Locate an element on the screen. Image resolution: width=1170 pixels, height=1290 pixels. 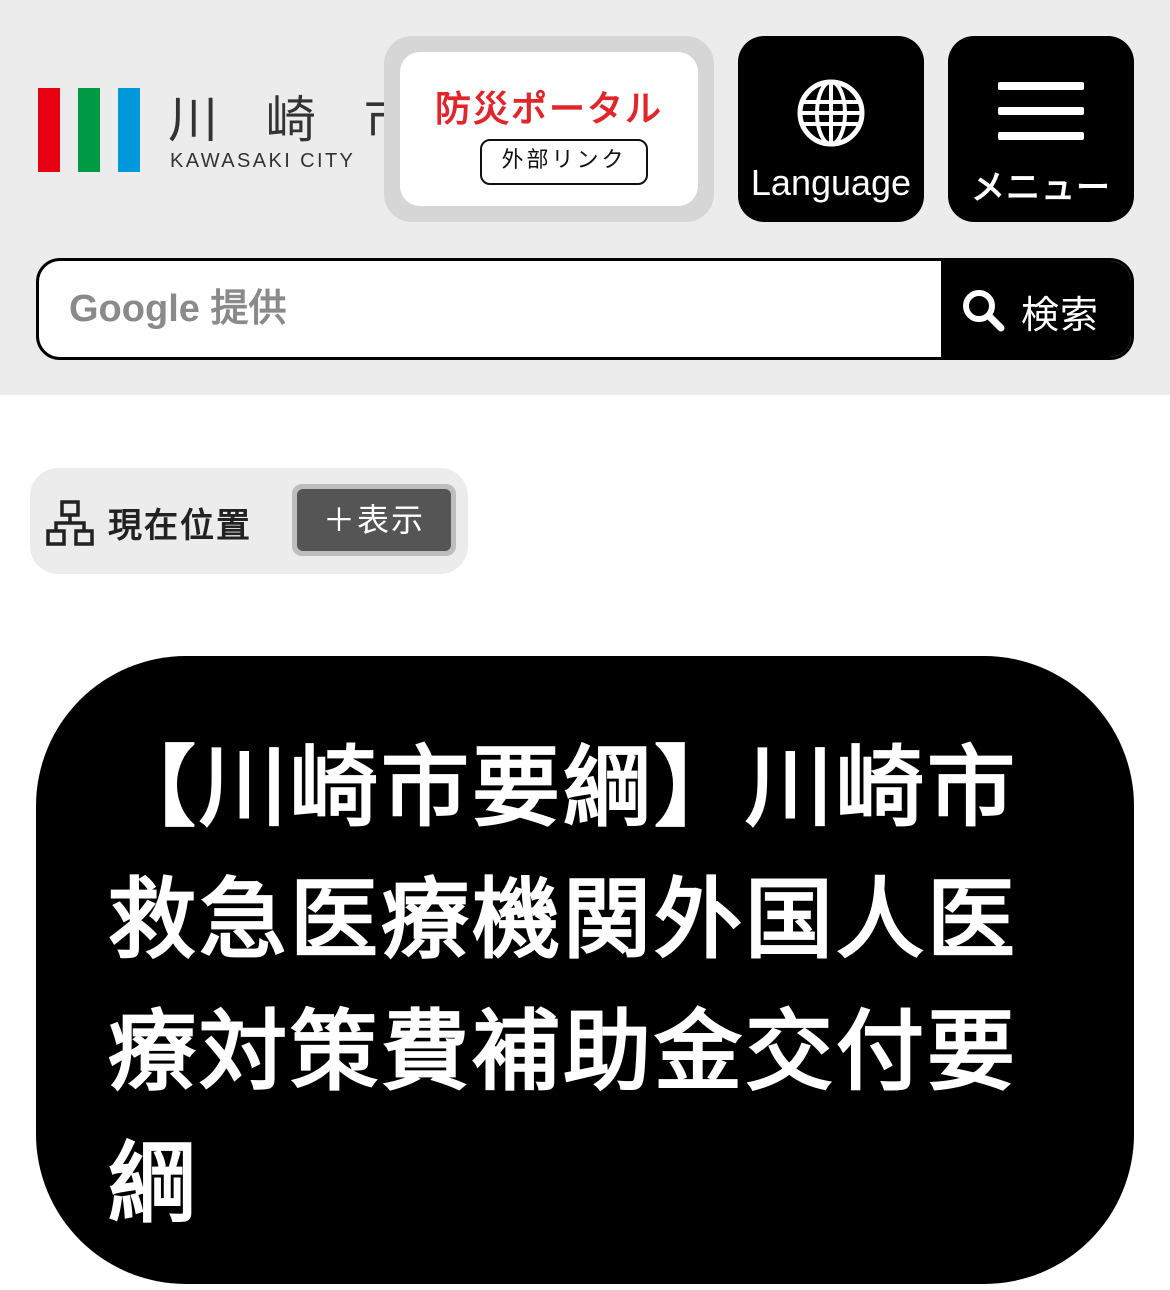
disaster-portal-link: 防災ポータル 外部リンク is located at coordinates (549, 129).